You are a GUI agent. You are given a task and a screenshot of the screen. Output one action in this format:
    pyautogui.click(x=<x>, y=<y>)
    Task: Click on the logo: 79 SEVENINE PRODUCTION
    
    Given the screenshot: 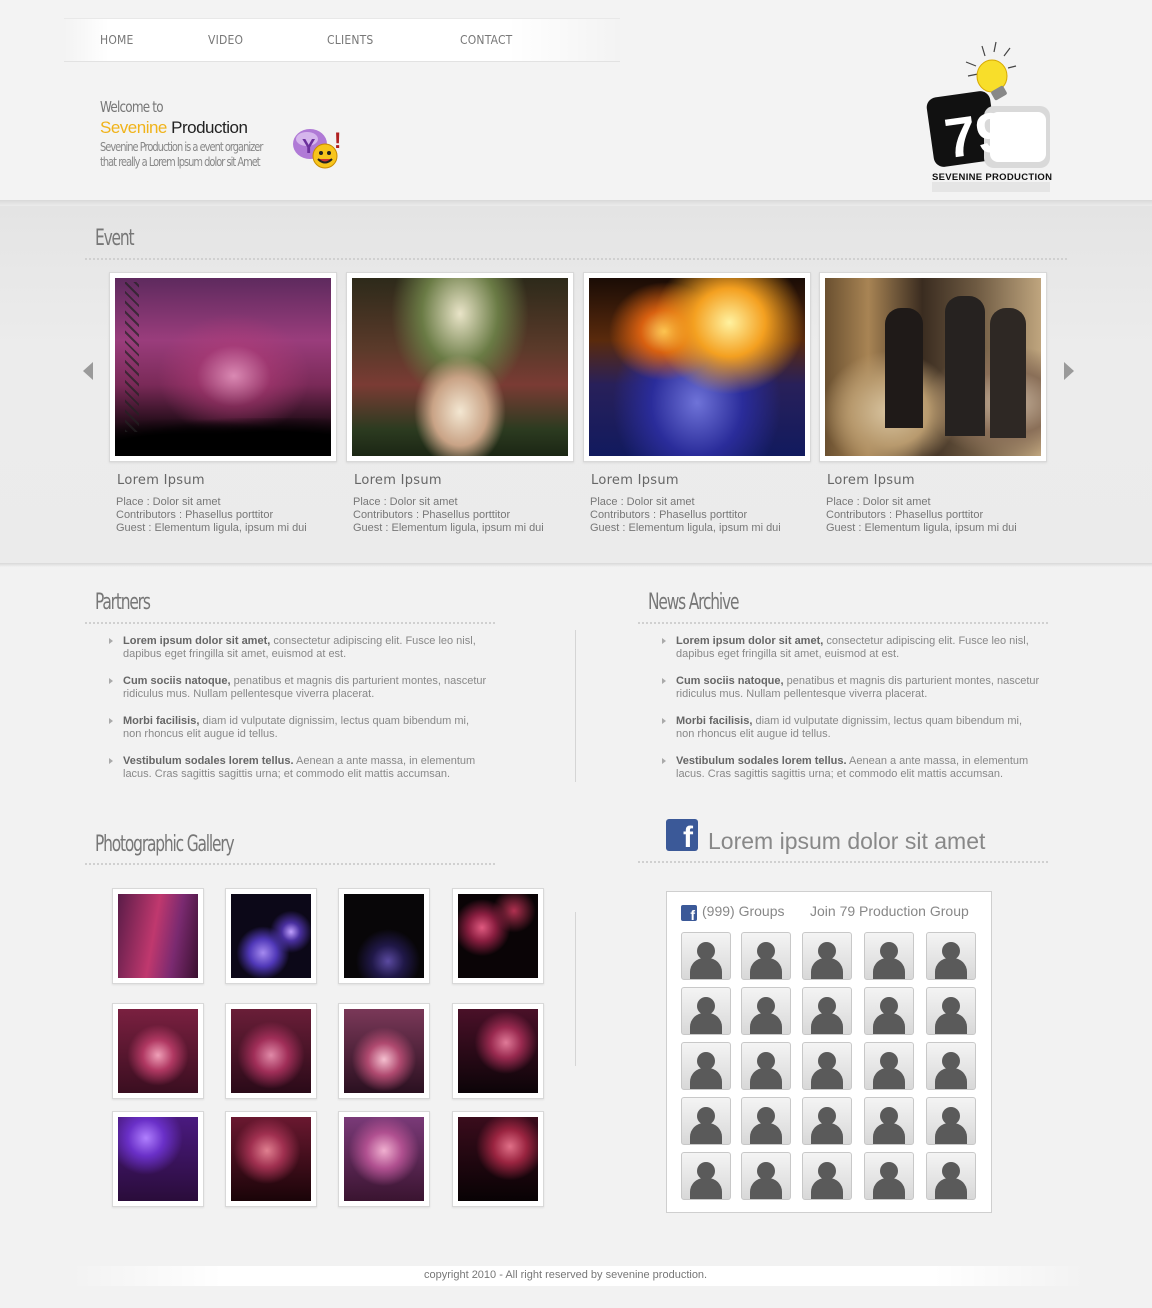 What is the action you would take?
    pyautogui.click(x=991, y=116)
    